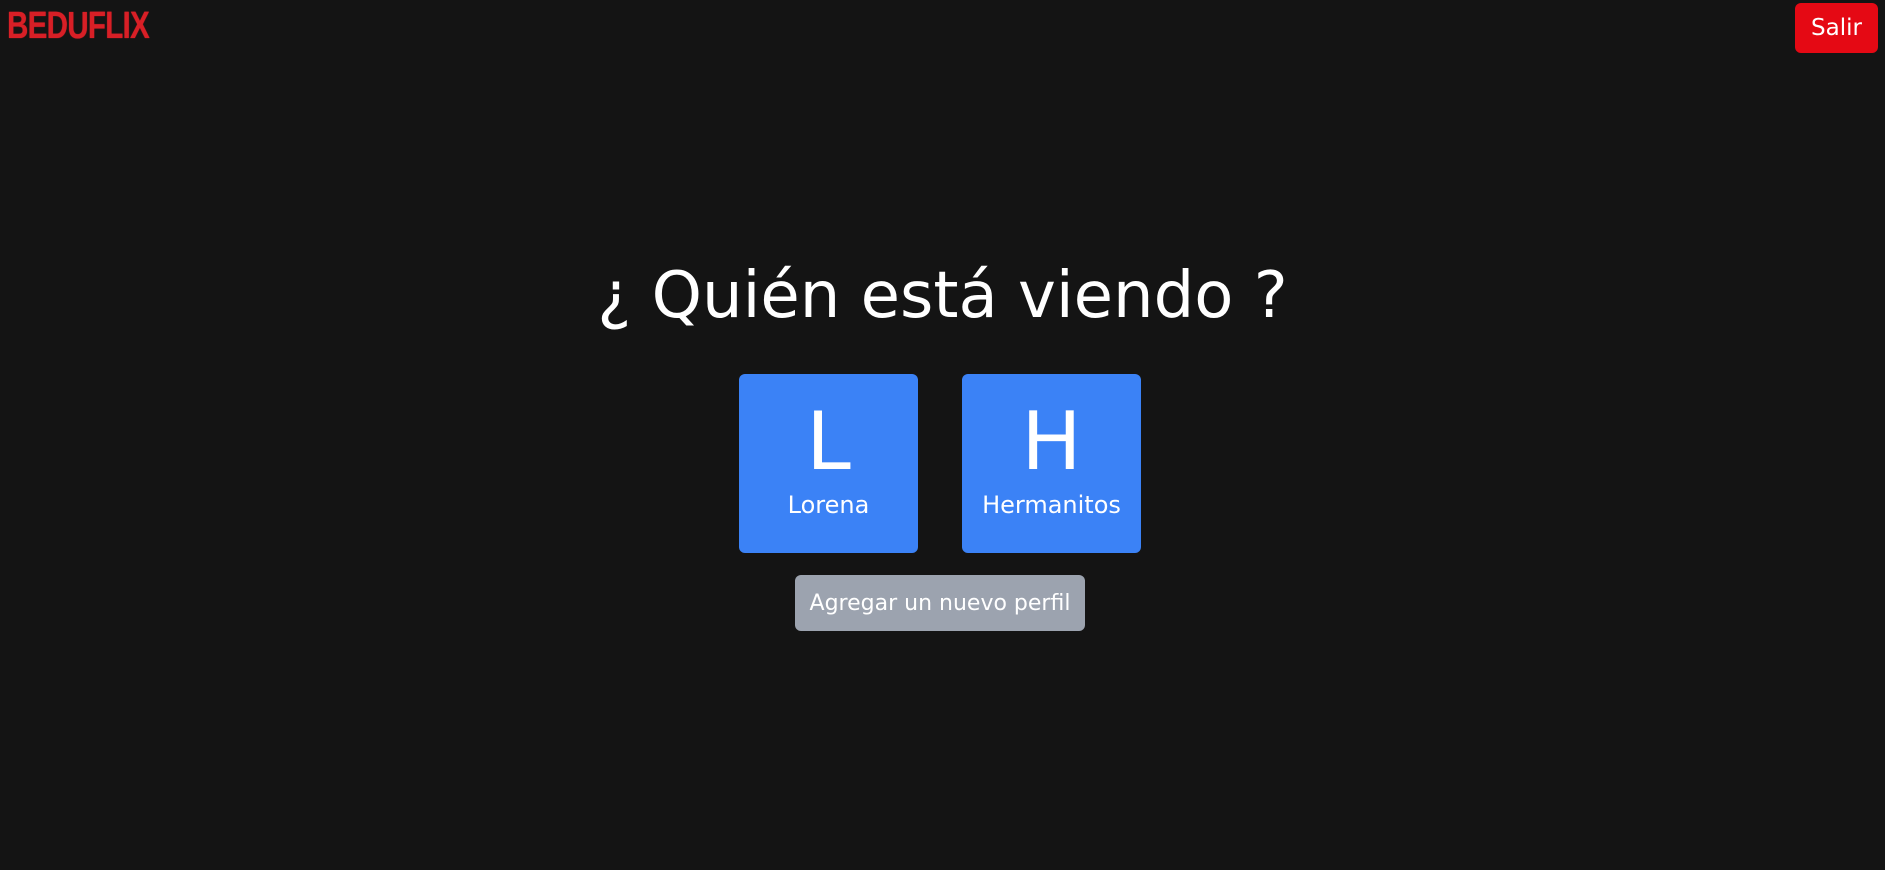 This screenshot has width=1885, height=870. Describe the element at coordinates (828, 505) in the screenshot. I see `profile-name: Lorena` at that location.